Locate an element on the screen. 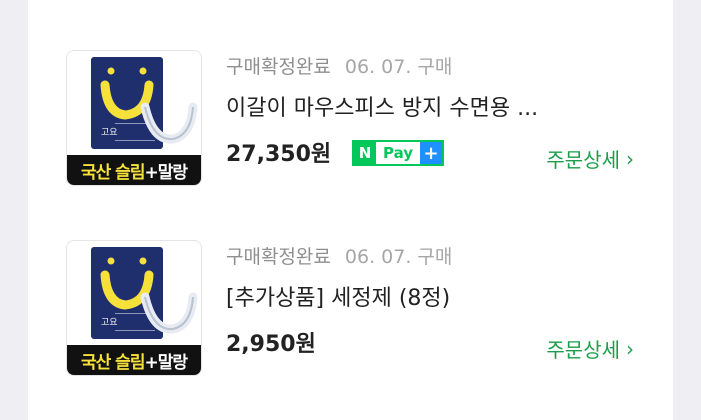  product-title: [추가상품] 세정제 (8정) is located at coordinates (338, 296).